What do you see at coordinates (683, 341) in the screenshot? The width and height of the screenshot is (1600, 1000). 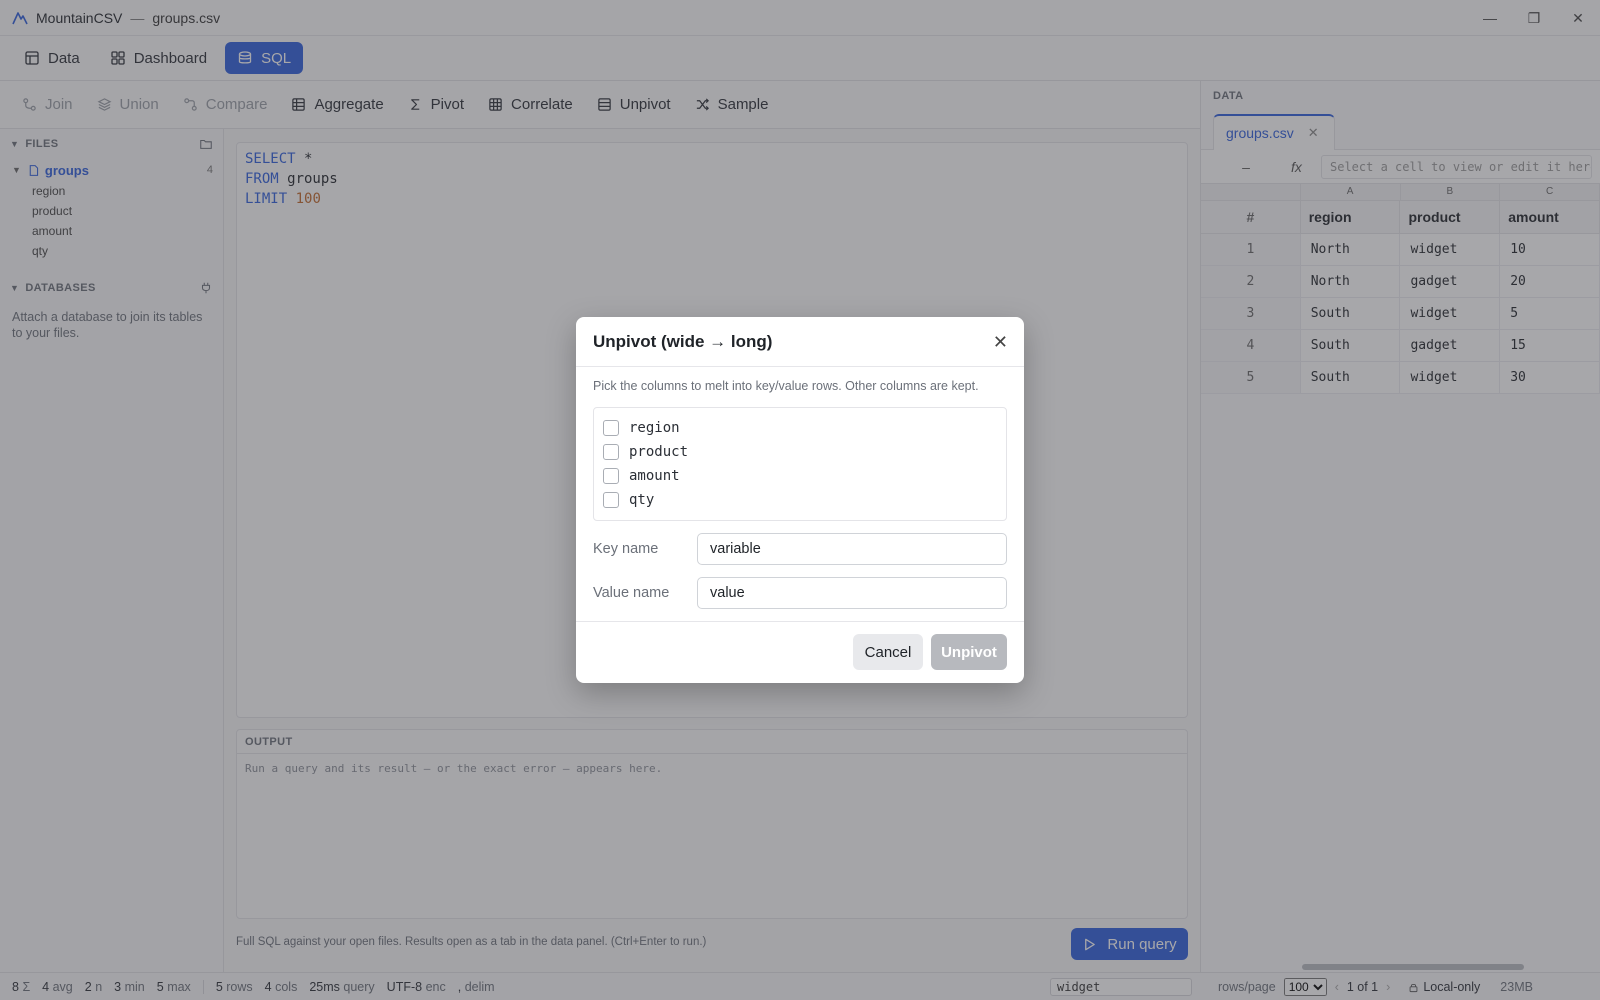 I see `dialog-title: Unpivot (wide → long)` at bounding box center [683, 341].